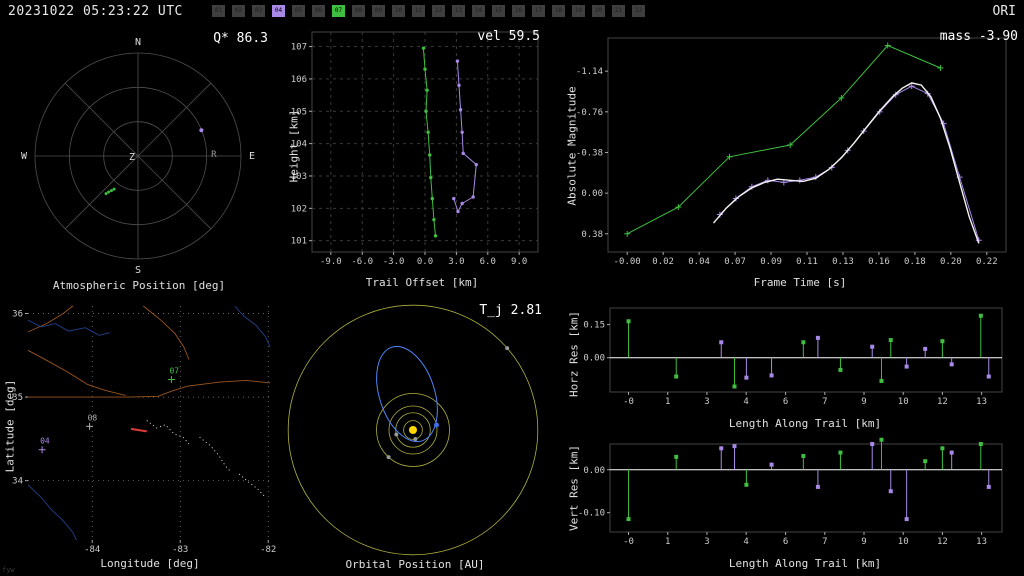 The image size is (1024, 576). I want to click on x-tick-label: 0.11, so click(807, 262).